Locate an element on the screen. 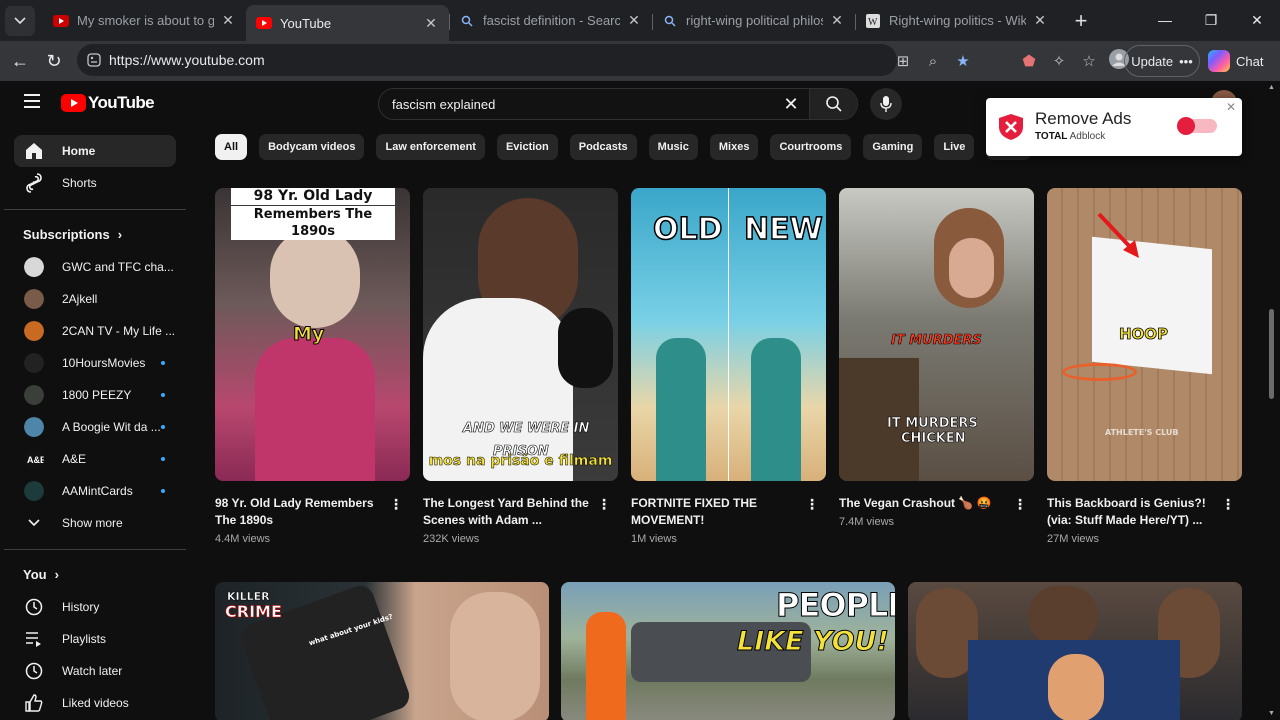 The image size is (1280, 720). short-title: 98 Yr. Old Lady Remembers The 1890s is located at coordinates (301, 512).